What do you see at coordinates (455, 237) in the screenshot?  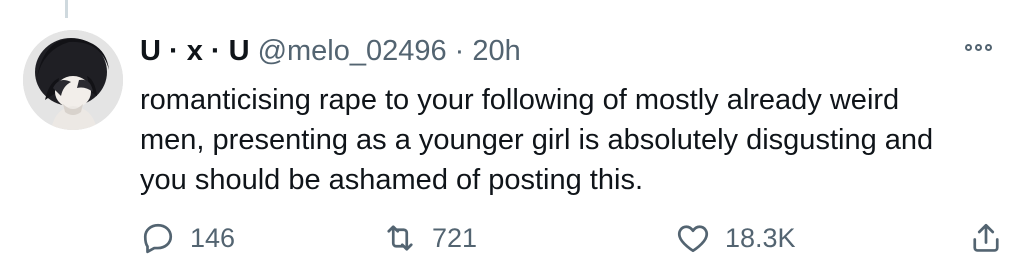 I see `retweet-count: 721` at bounding box center [455, 237].